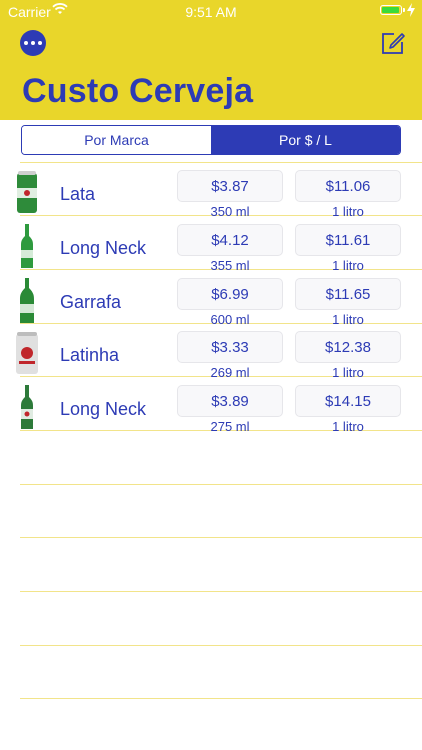  I want to click on charging-bolt-icon, so click(411, 10).